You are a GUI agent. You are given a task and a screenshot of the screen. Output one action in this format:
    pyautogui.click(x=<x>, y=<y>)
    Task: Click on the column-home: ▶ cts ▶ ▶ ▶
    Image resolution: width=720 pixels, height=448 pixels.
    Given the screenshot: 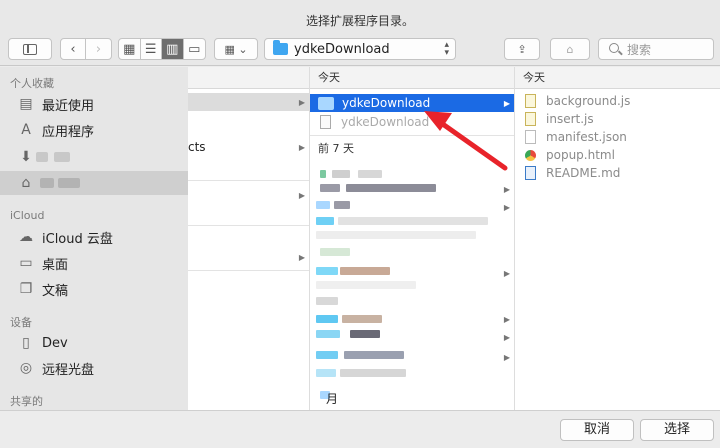 What is the action you would take?
    pyautogui.click(x=249, y=238)
    